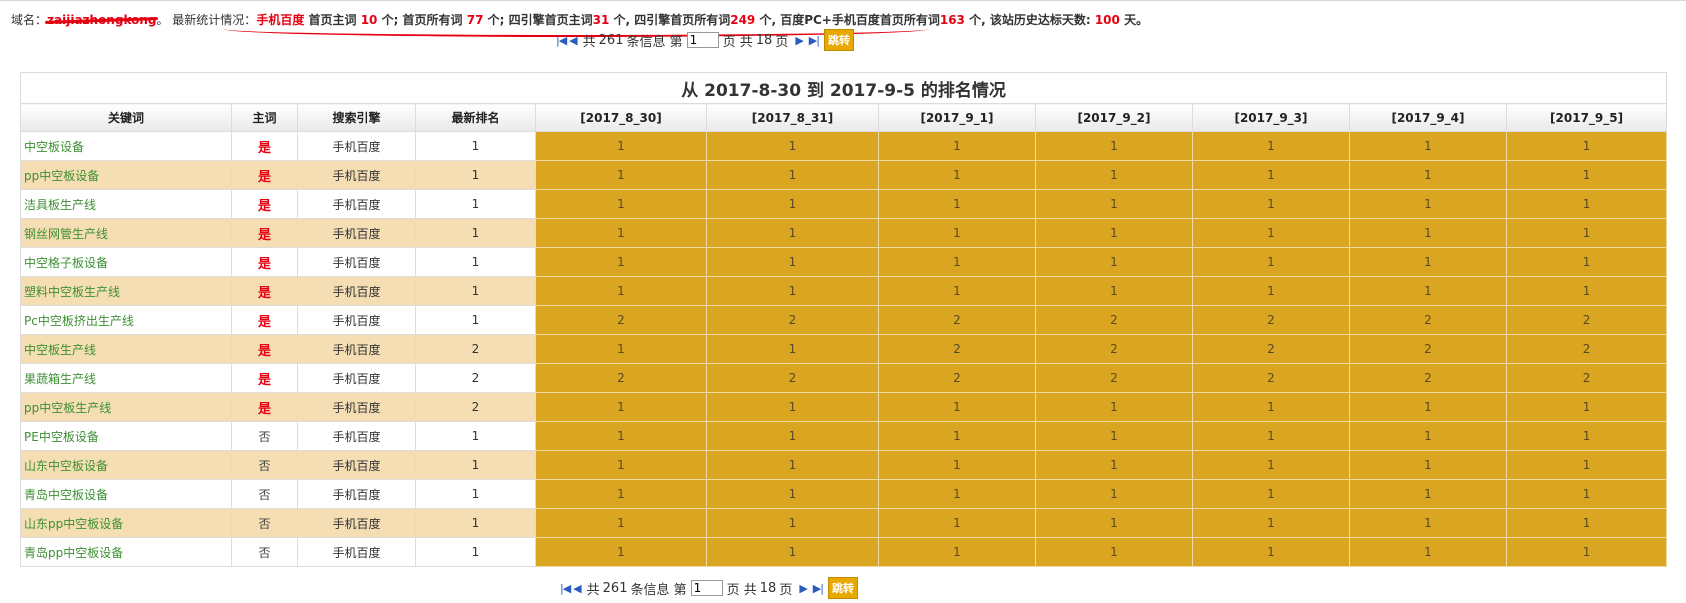 The width and height of the screenshot is (1686, 603). Describe the element at coordinates (264, 436) in the screenshot. I see `main-word-flag: 否` at that location.